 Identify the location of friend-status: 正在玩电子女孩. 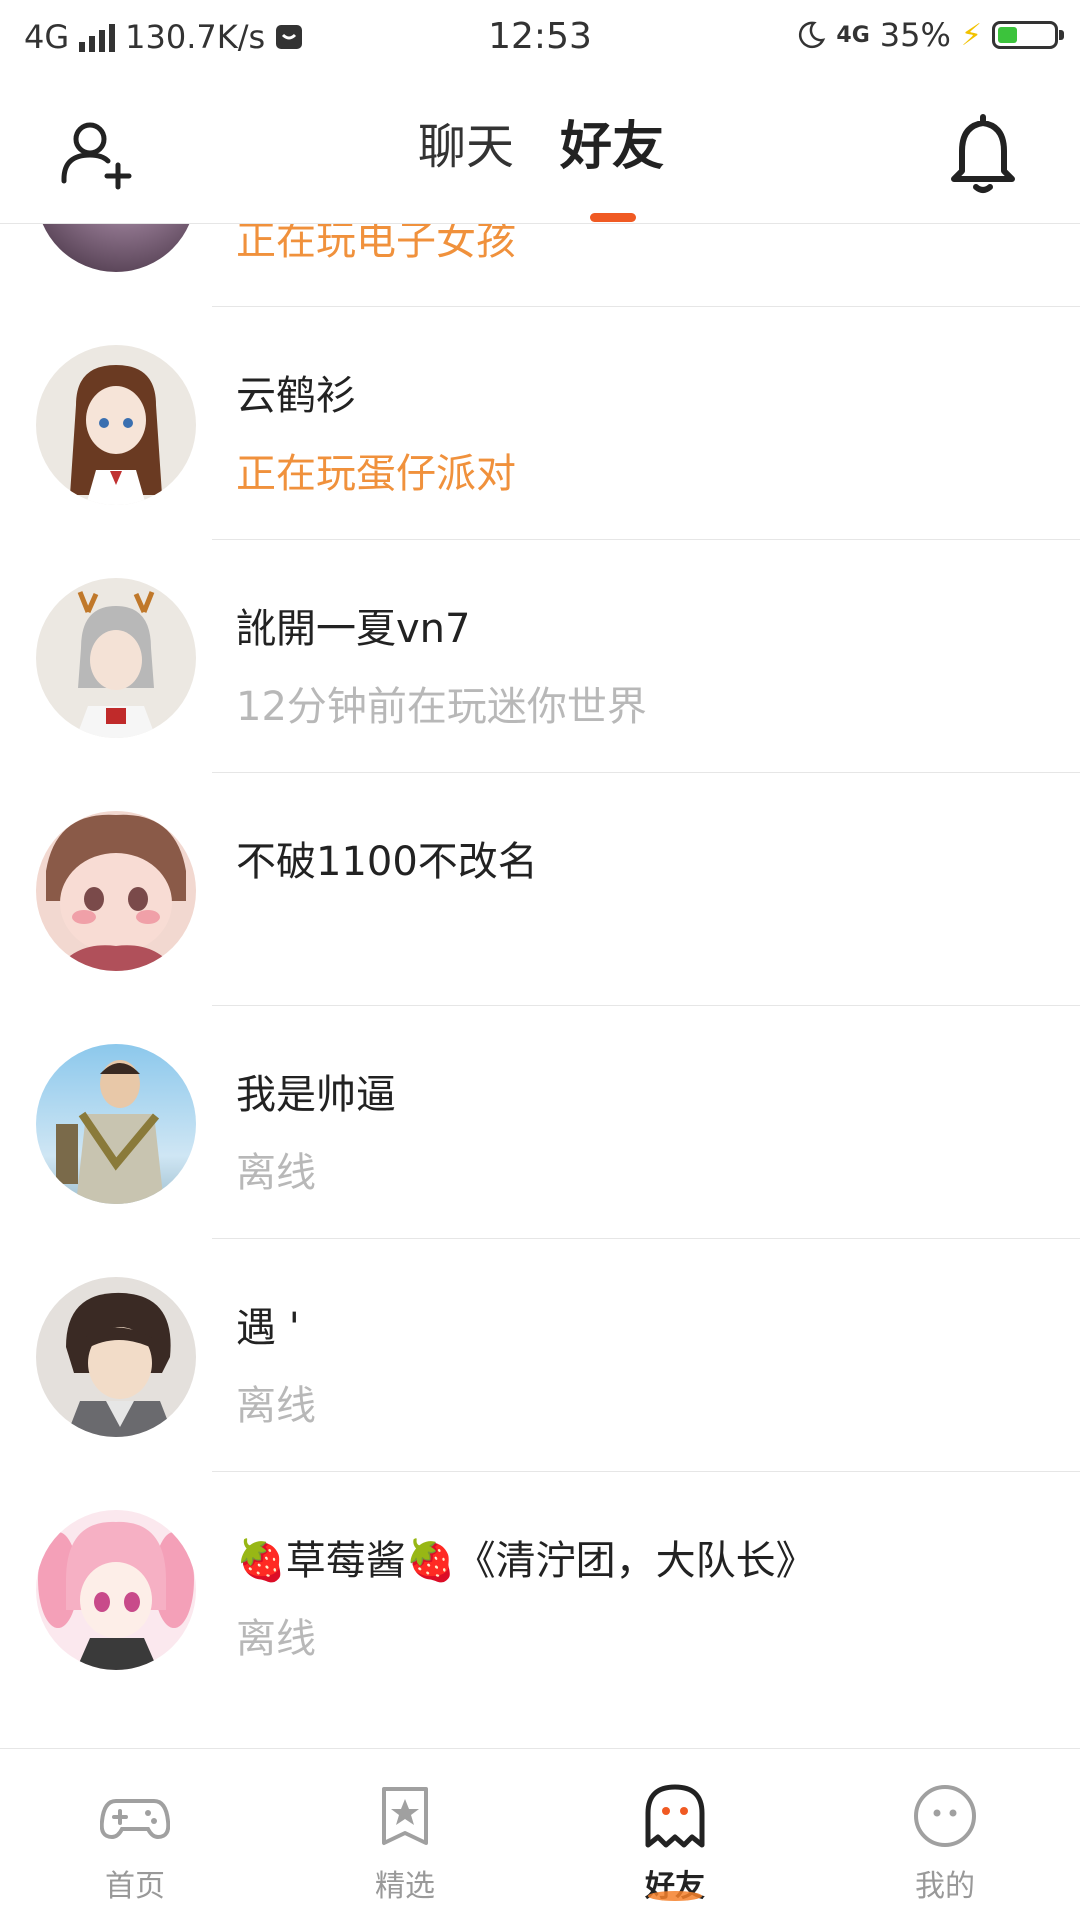
(376, 244).